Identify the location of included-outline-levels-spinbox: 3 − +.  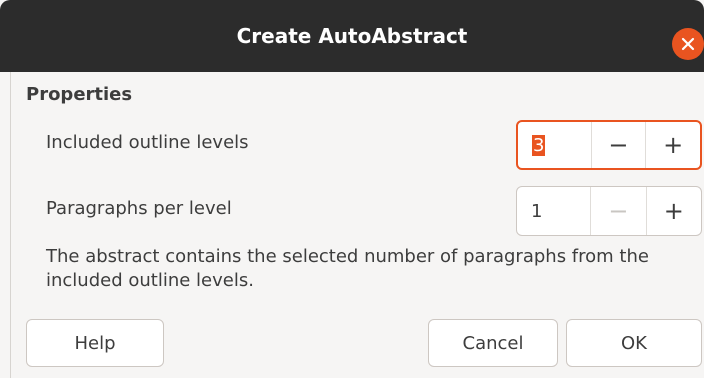
(609, 145).